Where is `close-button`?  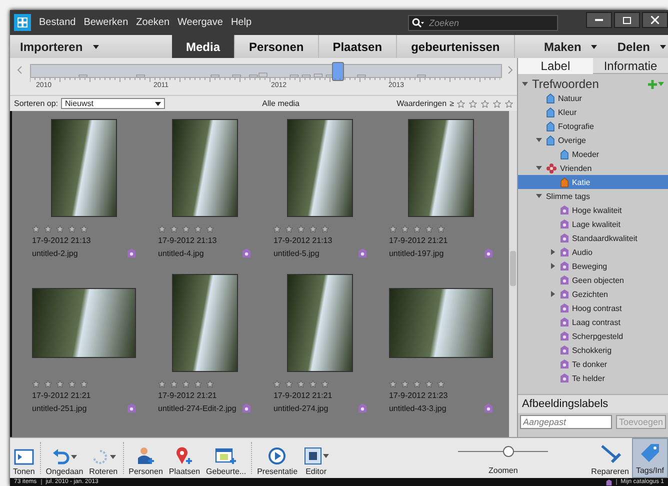 close-button is located at coordinates (655, 20).